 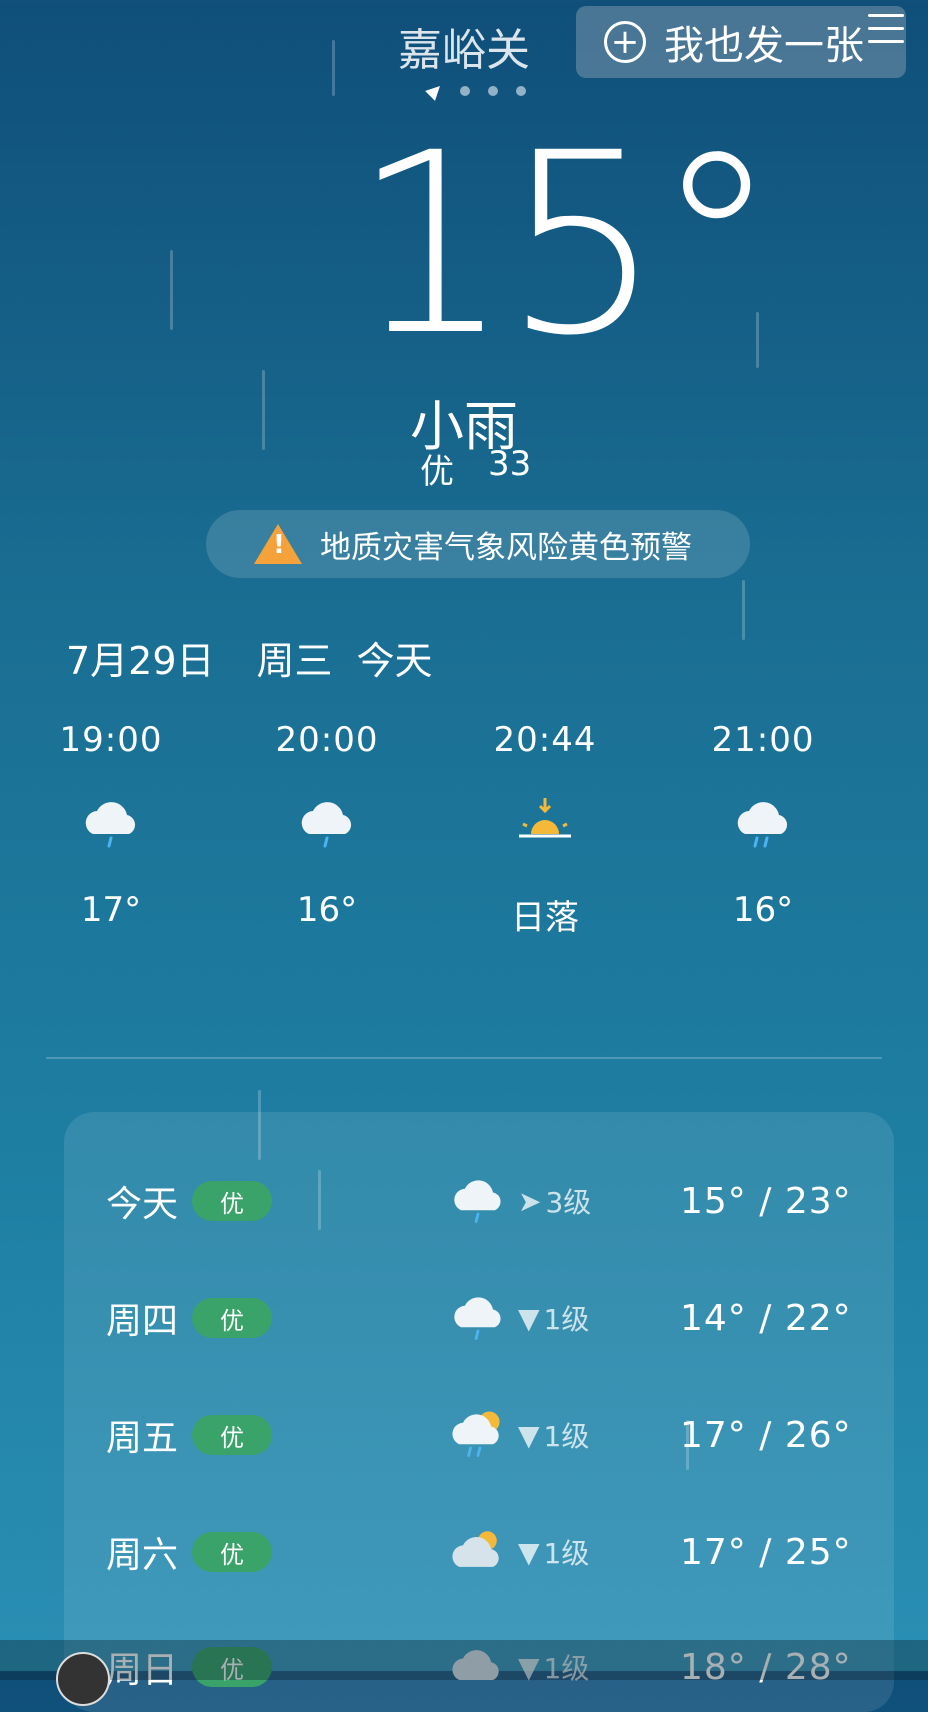 What do you see at coordinates (437, 472) in the screenshot?
I see `aqi-label: 优` at bounding box center [437, 472].